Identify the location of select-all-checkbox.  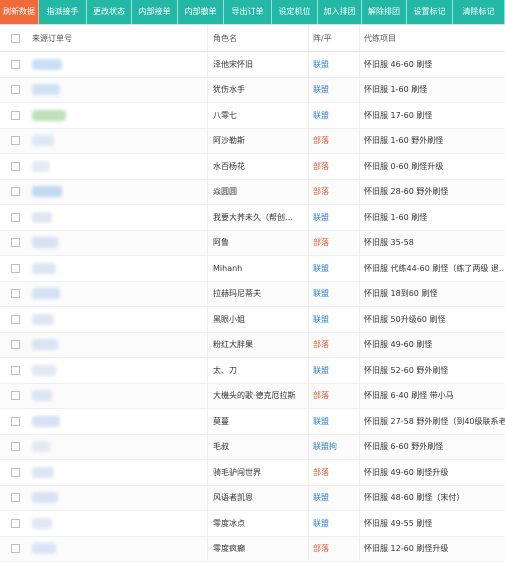
(15, 38).